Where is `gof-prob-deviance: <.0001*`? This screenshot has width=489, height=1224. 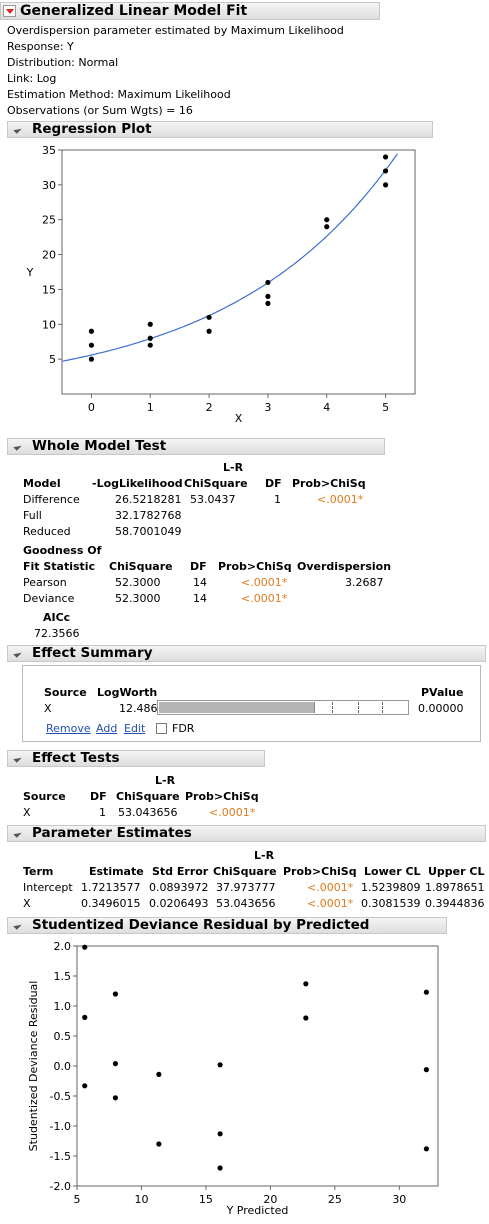
gof-prob-deviance: <.0001* is located at coordinates (264, 598).